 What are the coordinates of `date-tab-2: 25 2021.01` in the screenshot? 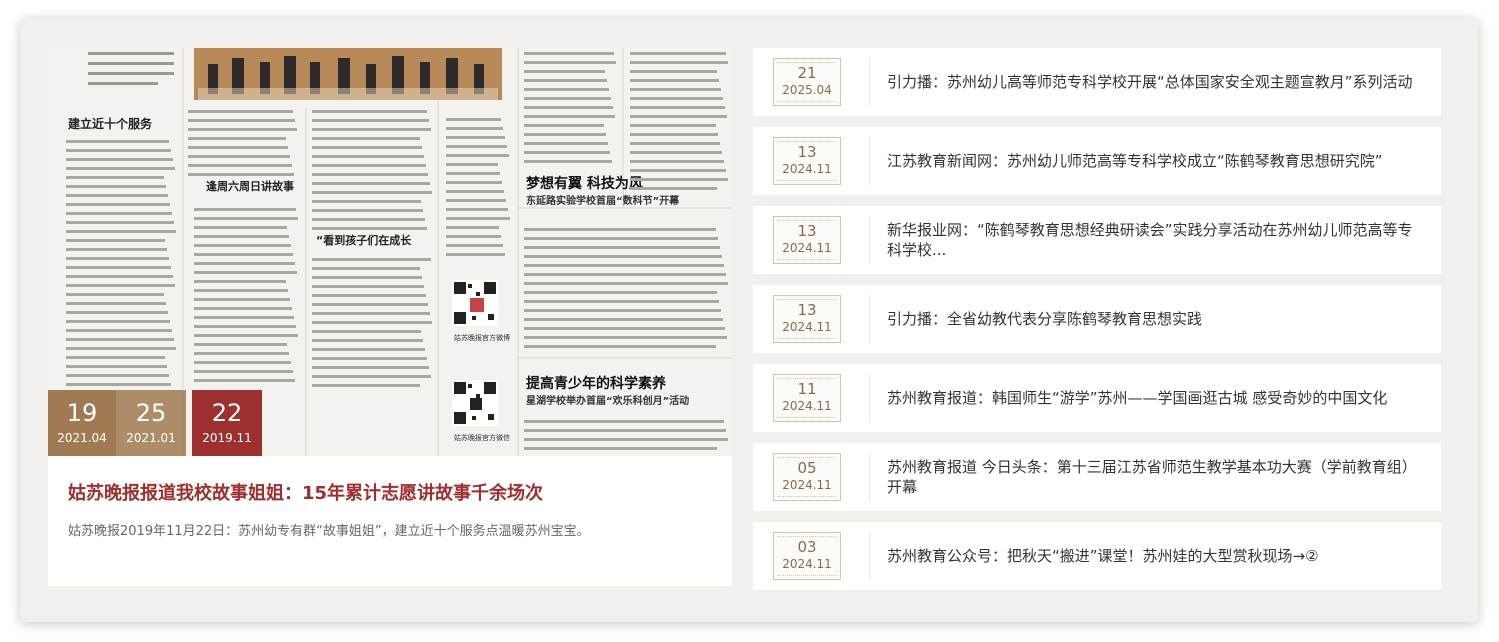 It's located at (151, 423).